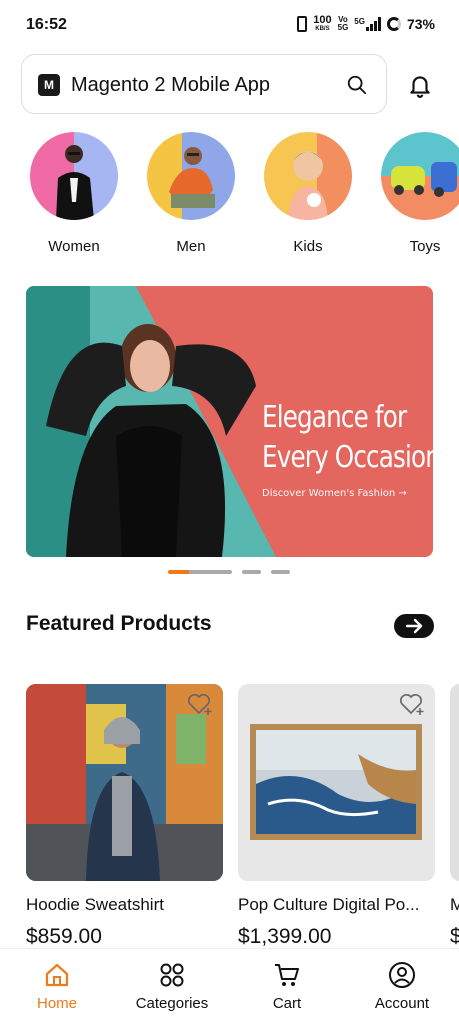 The image size is (459, 1025). I want to click on bell-icon, so click(420, 85).